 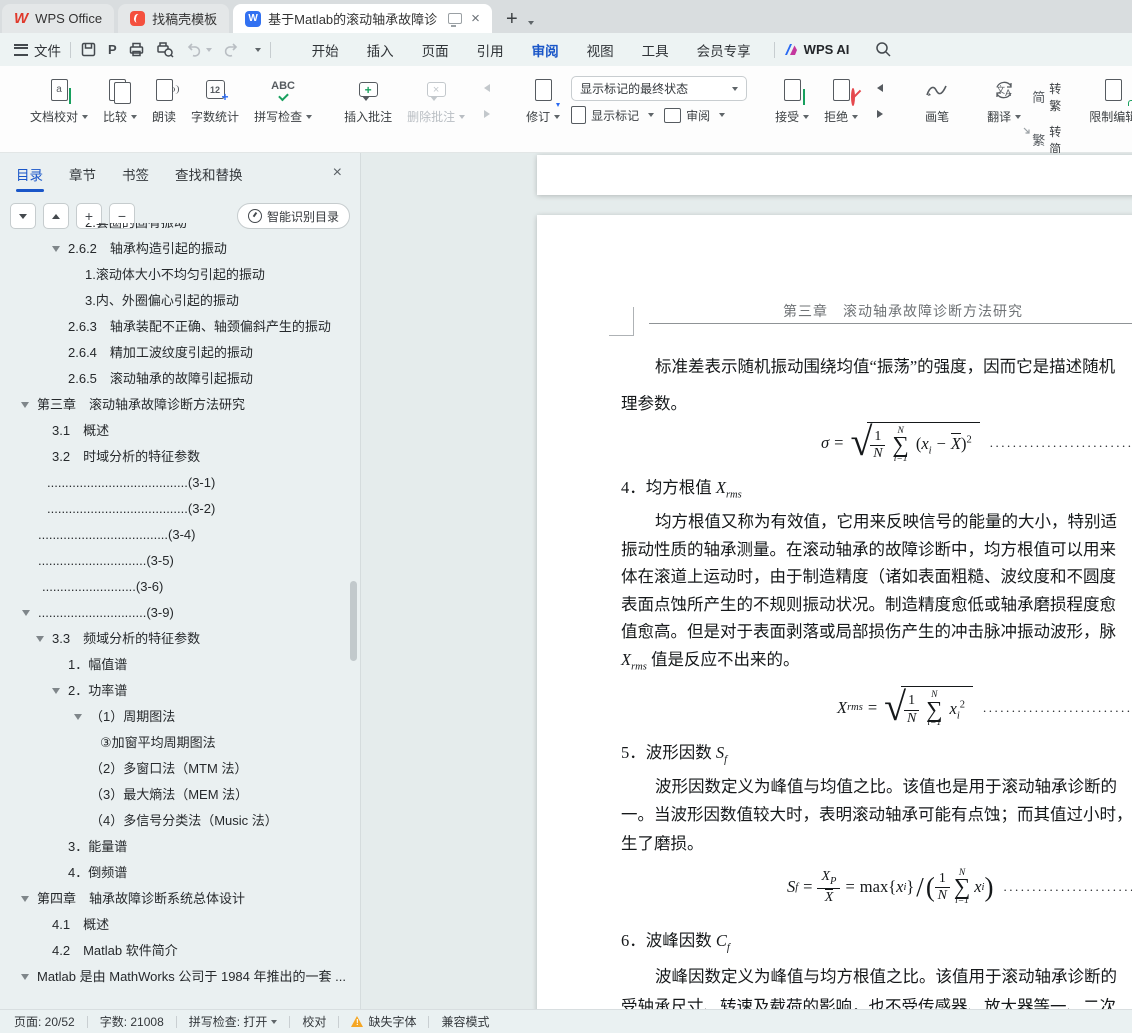 What do you see at coordinates (209, 174) in the screenshot?
I see `tab-find-replace: 查找和替换` at bounding box center [209, 174].